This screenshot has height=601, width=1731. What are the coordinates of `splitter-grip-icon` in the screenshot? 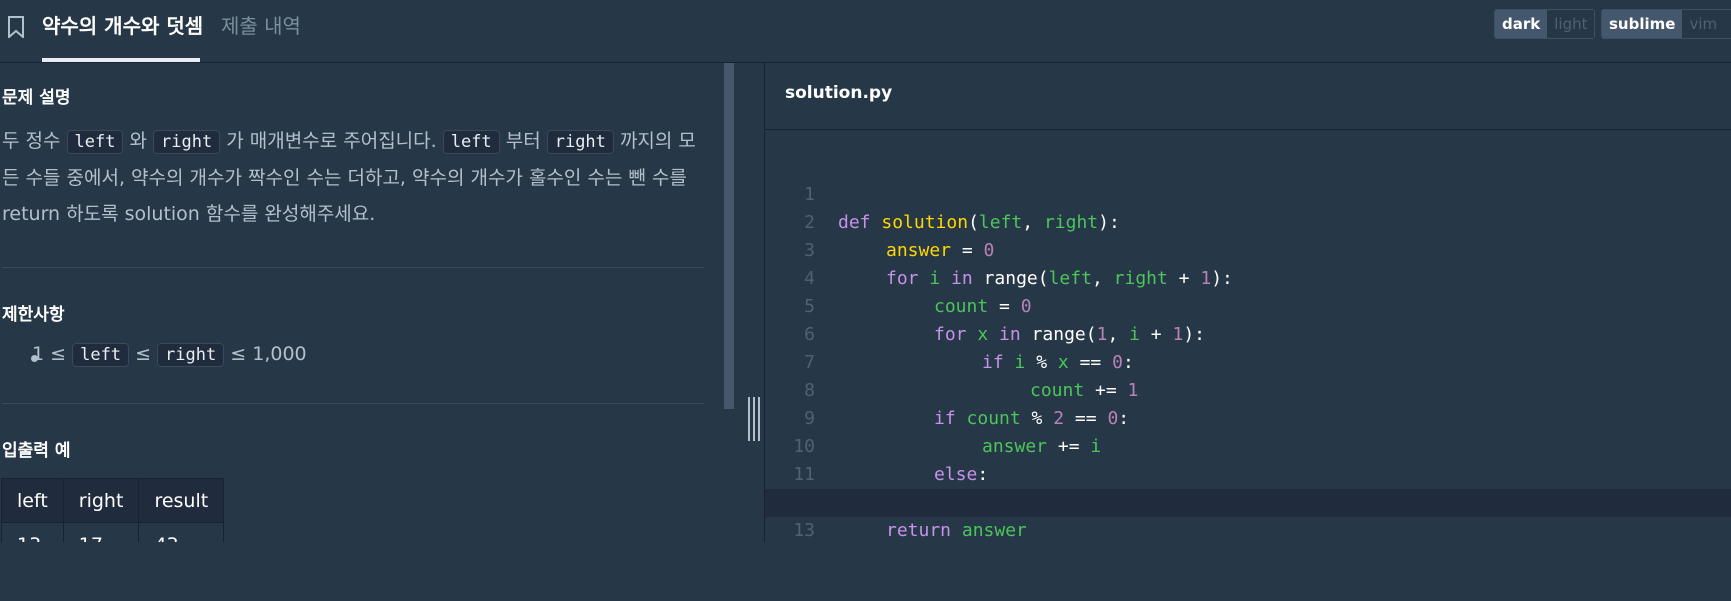 It's located at (755, 419).